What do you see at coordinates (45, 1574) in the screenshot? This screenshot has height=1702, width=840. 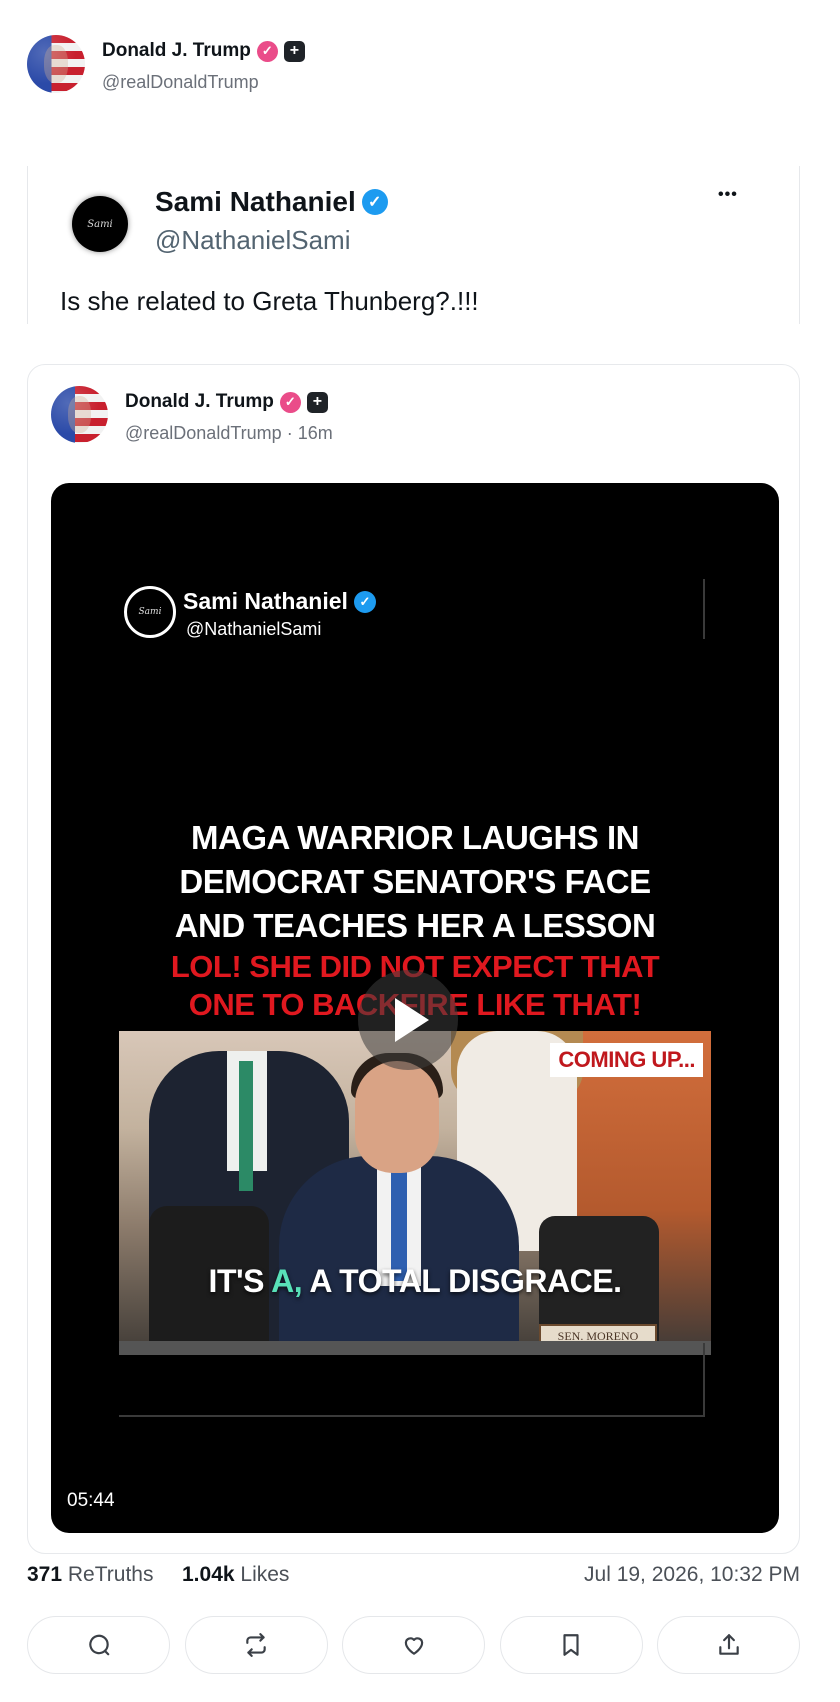 I see `retruths-number: 371` at bounding box center [45, 1574].